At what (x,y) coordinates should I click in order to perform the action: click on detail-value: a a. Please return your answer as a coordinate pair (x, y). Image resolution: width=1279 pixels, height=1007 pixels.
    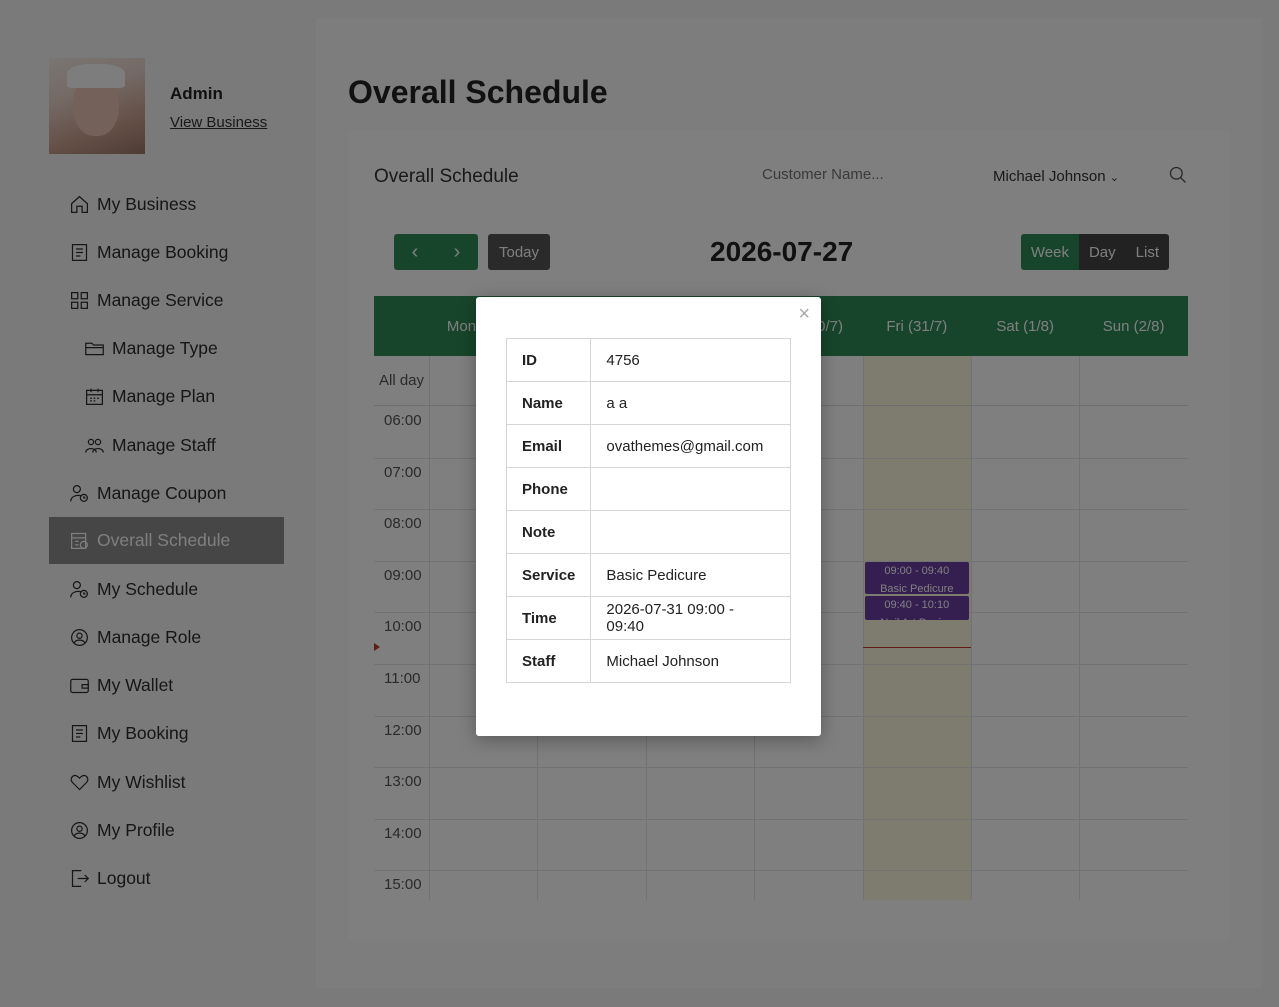
    Looking at the image, I should click on (690, 403).